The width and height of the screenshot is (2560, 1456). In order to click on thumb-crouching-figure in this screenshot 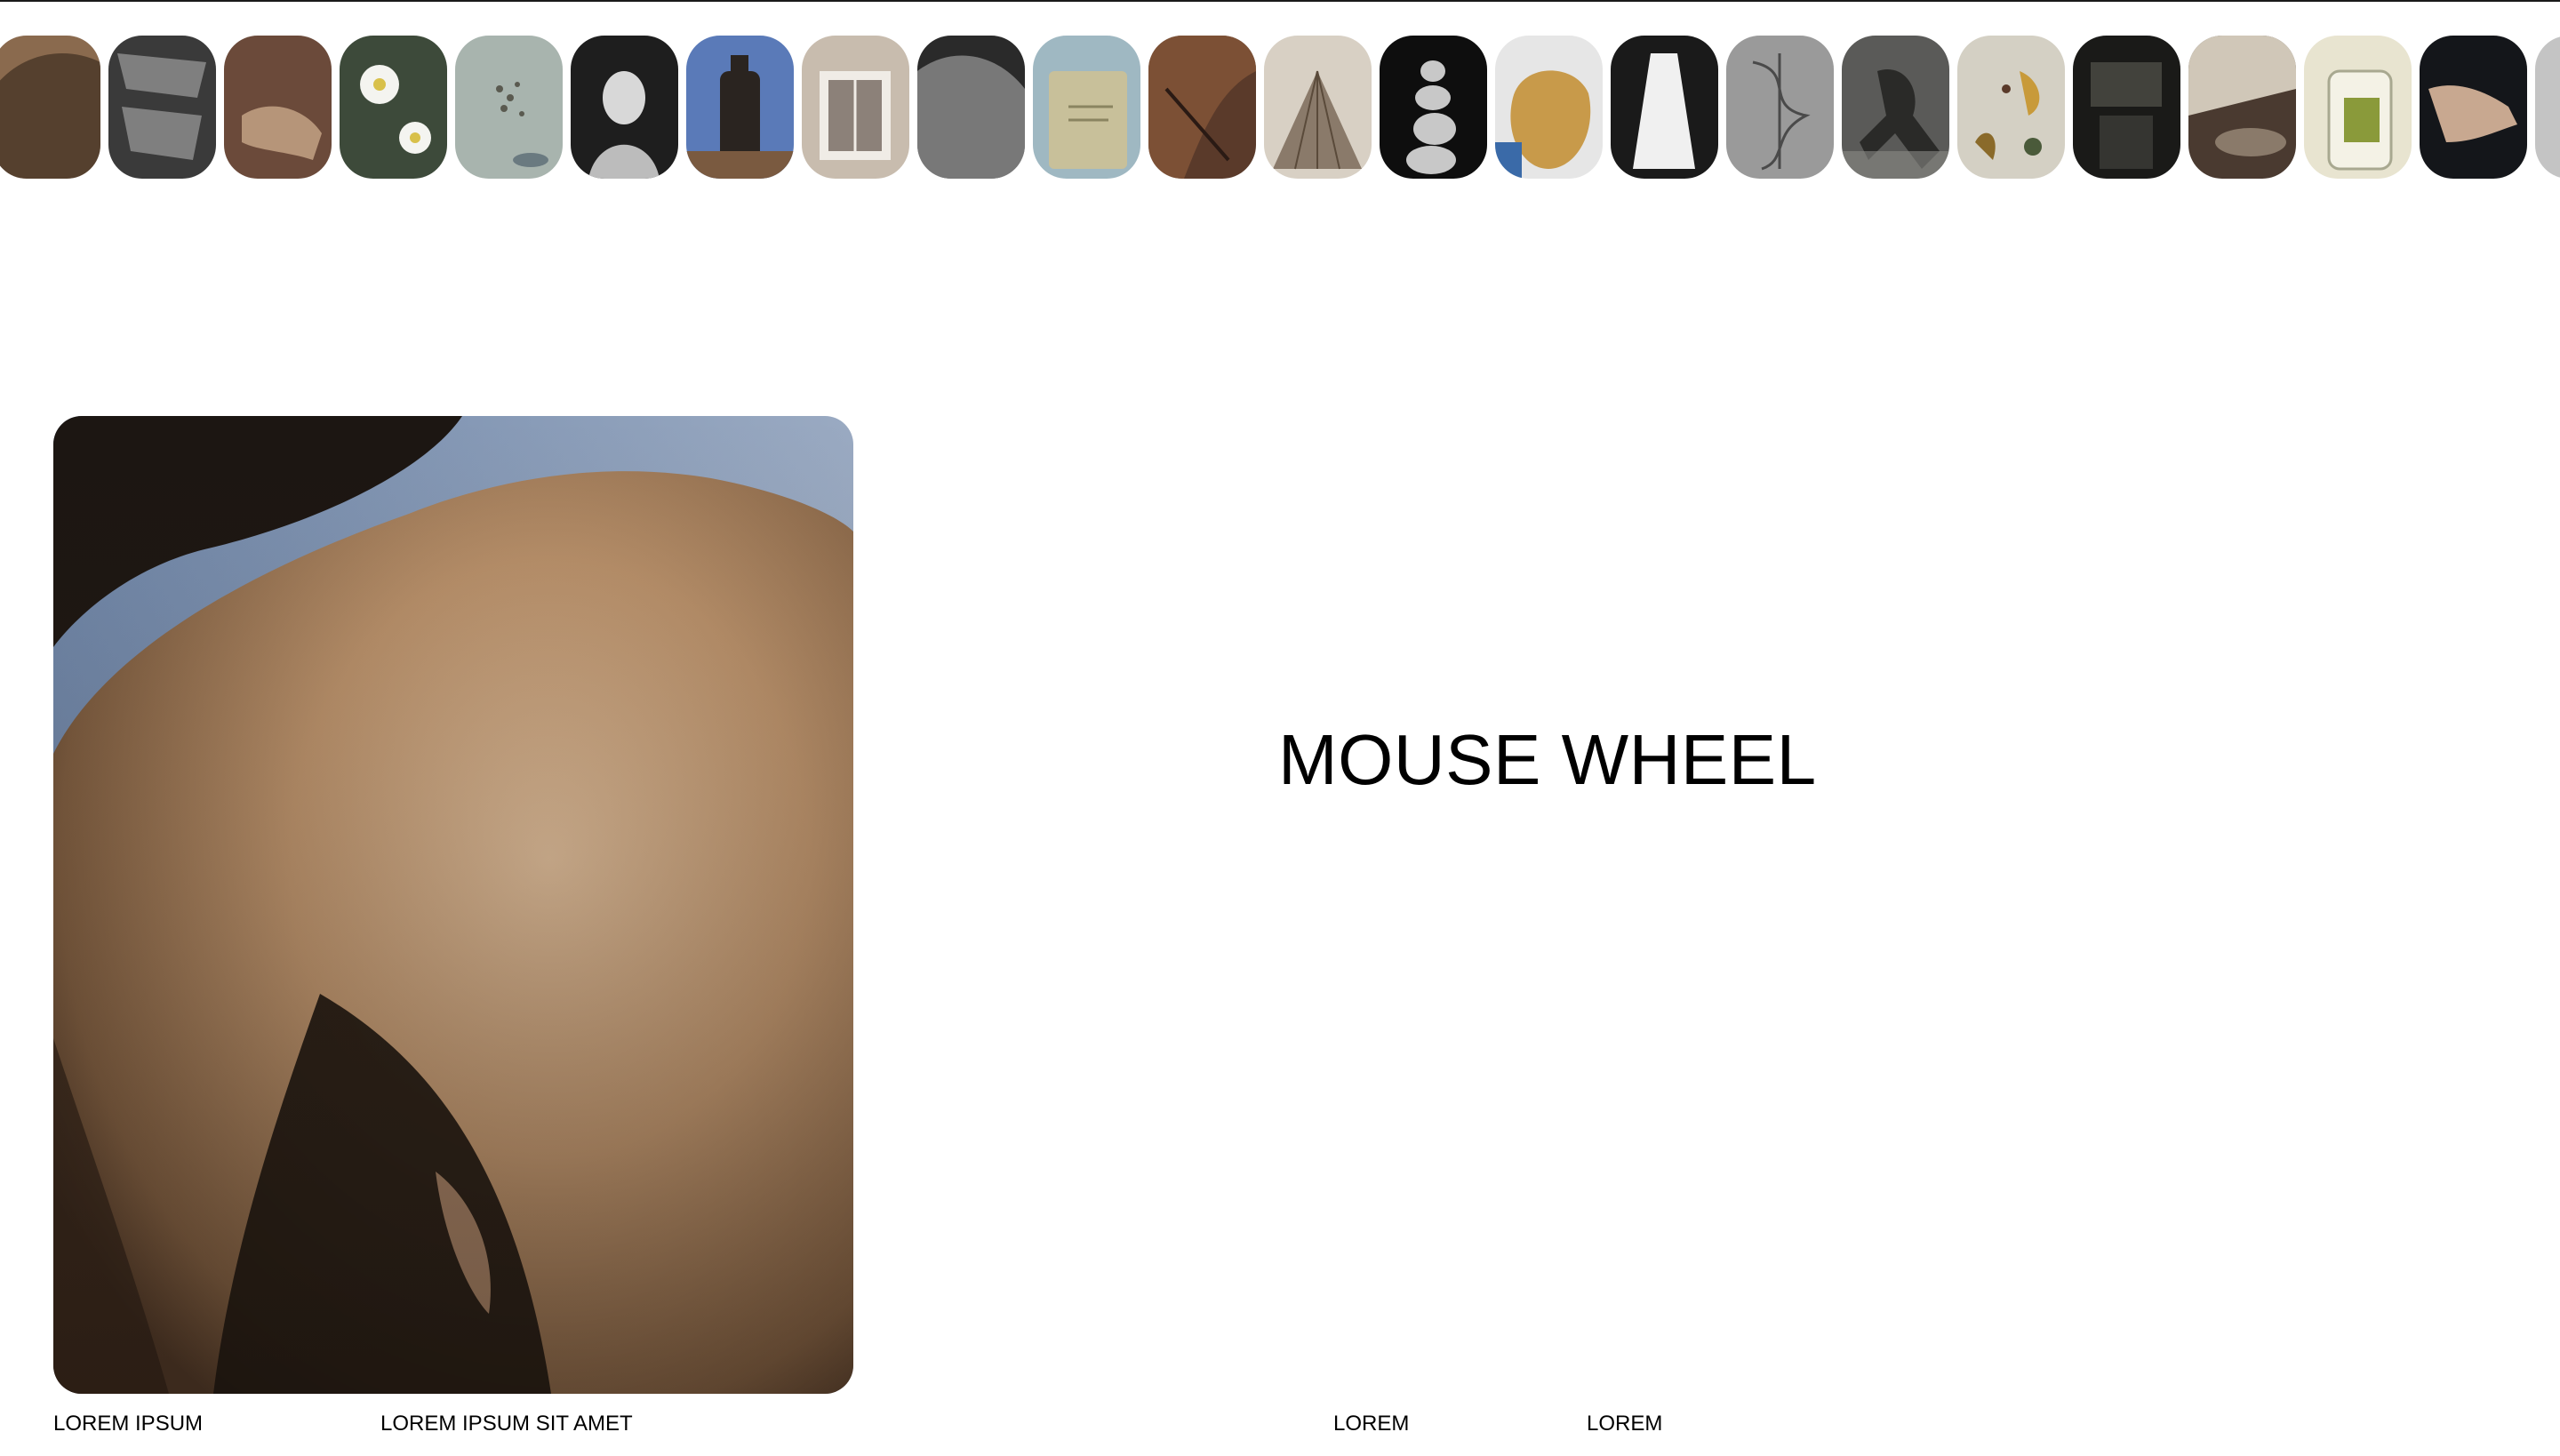, I will do `click(1895, 107)`.